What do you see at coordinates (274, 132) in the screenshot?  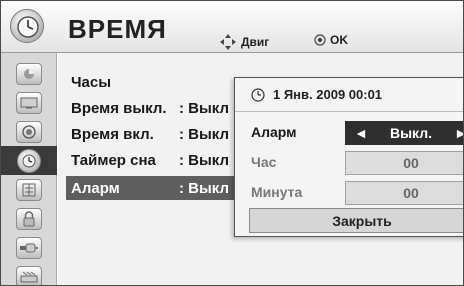 I see `alarm-label: Аларм` at bounding box center [274, 132].